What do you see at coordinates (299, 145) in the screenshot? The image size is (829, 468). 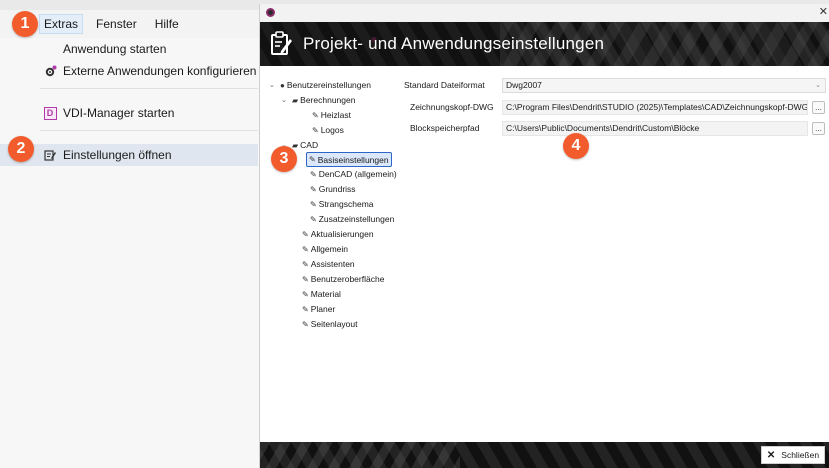 I see `tree-item-cad: ⌄ ▰ CAD` at bounding box center [299, 145].